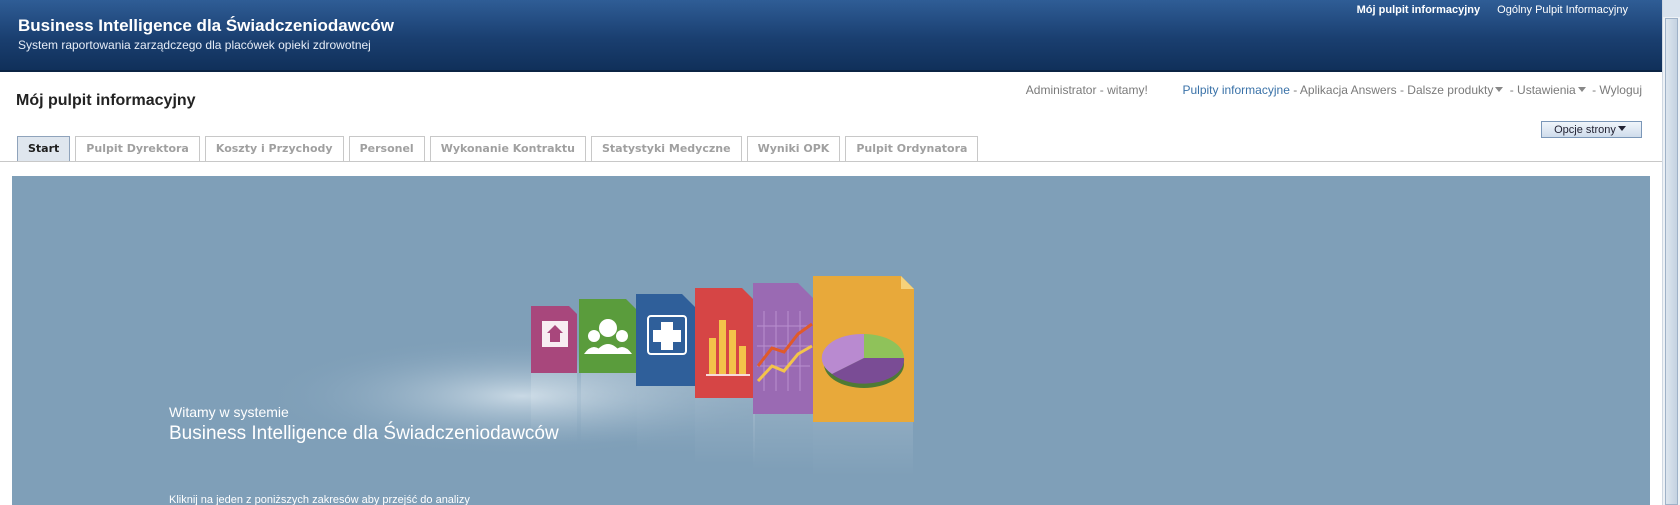 The width and height of the screenshot is (1680, 505). What do you see at coordinates (1546, 90) in the screenshot?
I see `settings-label: Ustawienia` at bounding box center [1546, 90].